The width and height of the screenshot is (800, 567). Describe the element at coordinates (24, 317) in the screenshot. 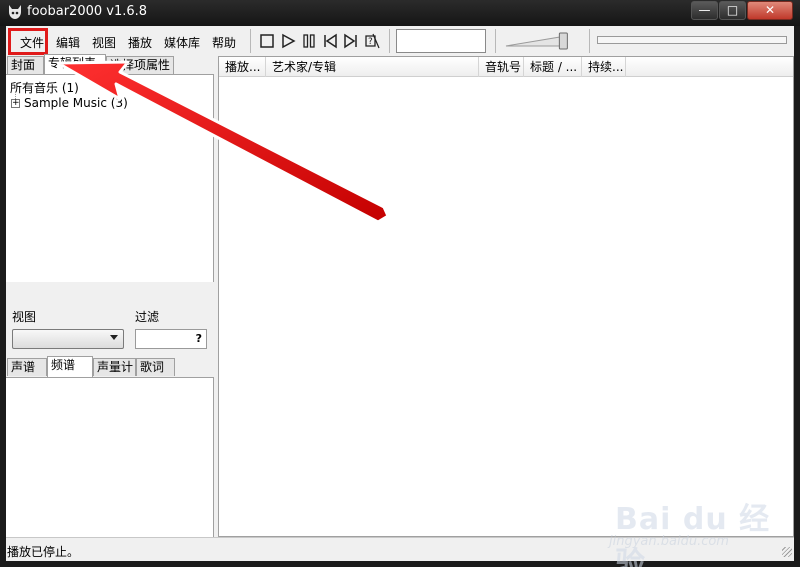

I see `view-label: 视图` at that location.